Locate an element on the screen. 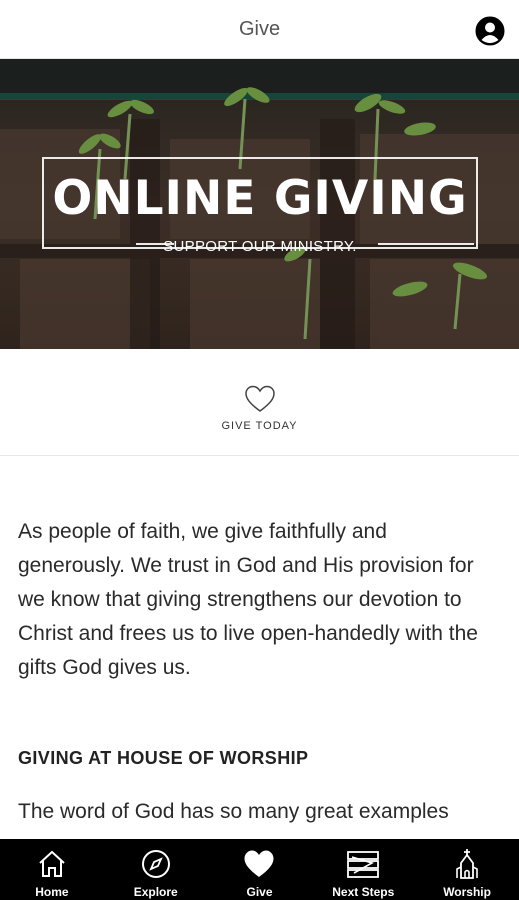 Image resolution: width=519 pixels, height=900 pixels. hero-subtitle-row: SUPPORT OUR MINISTRY. is located at coordinates (260, 246).